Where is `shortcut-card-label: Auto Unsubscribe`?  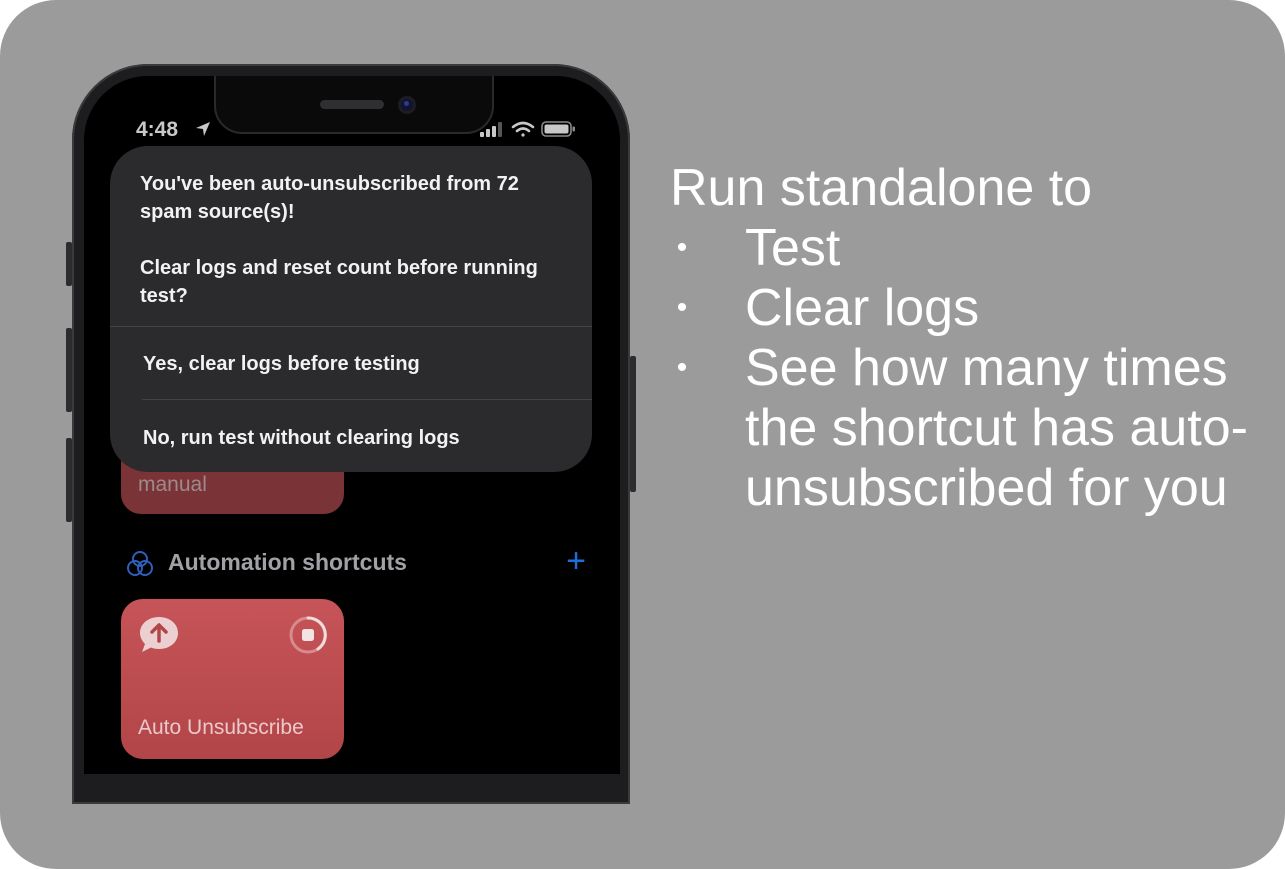
shortcut-card-label: Auto Unsubscribe is located at coordinates (221, 727).